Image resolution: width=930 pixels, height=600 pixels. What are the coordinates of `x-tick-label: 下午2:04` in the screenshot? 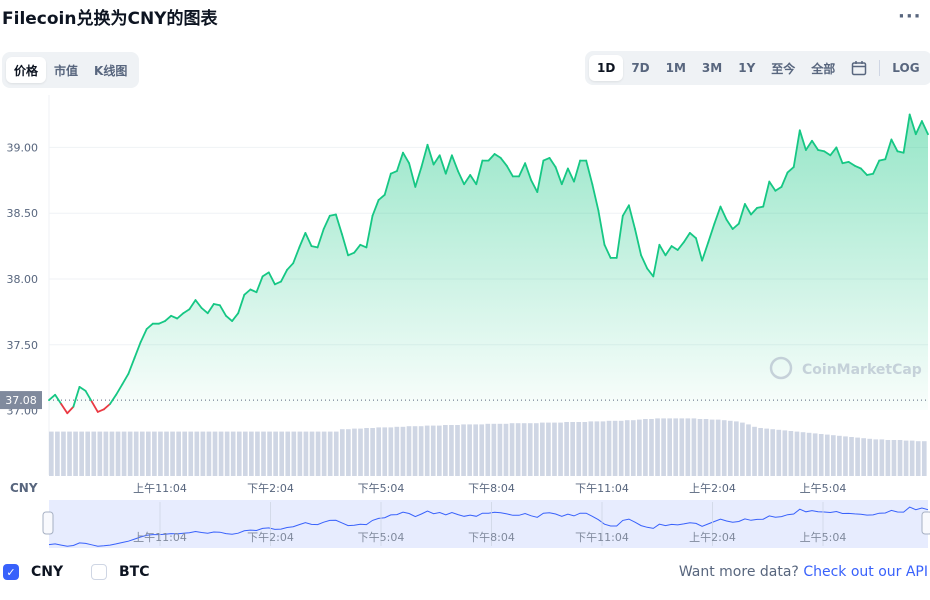 It's located at (270, 488).